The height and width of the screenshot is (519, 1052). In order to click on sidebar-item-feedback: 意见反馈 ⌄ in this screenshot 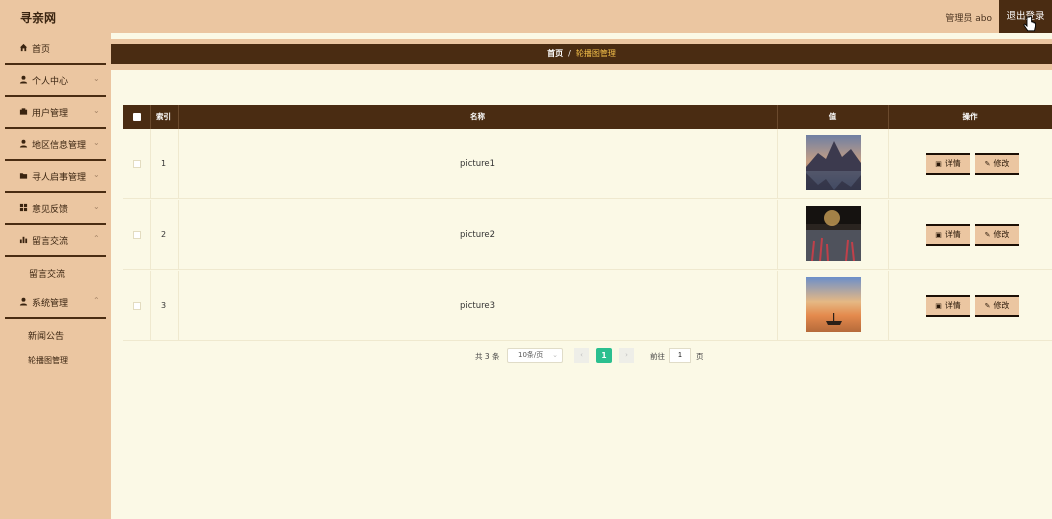, I will do `click(53, 208)`.